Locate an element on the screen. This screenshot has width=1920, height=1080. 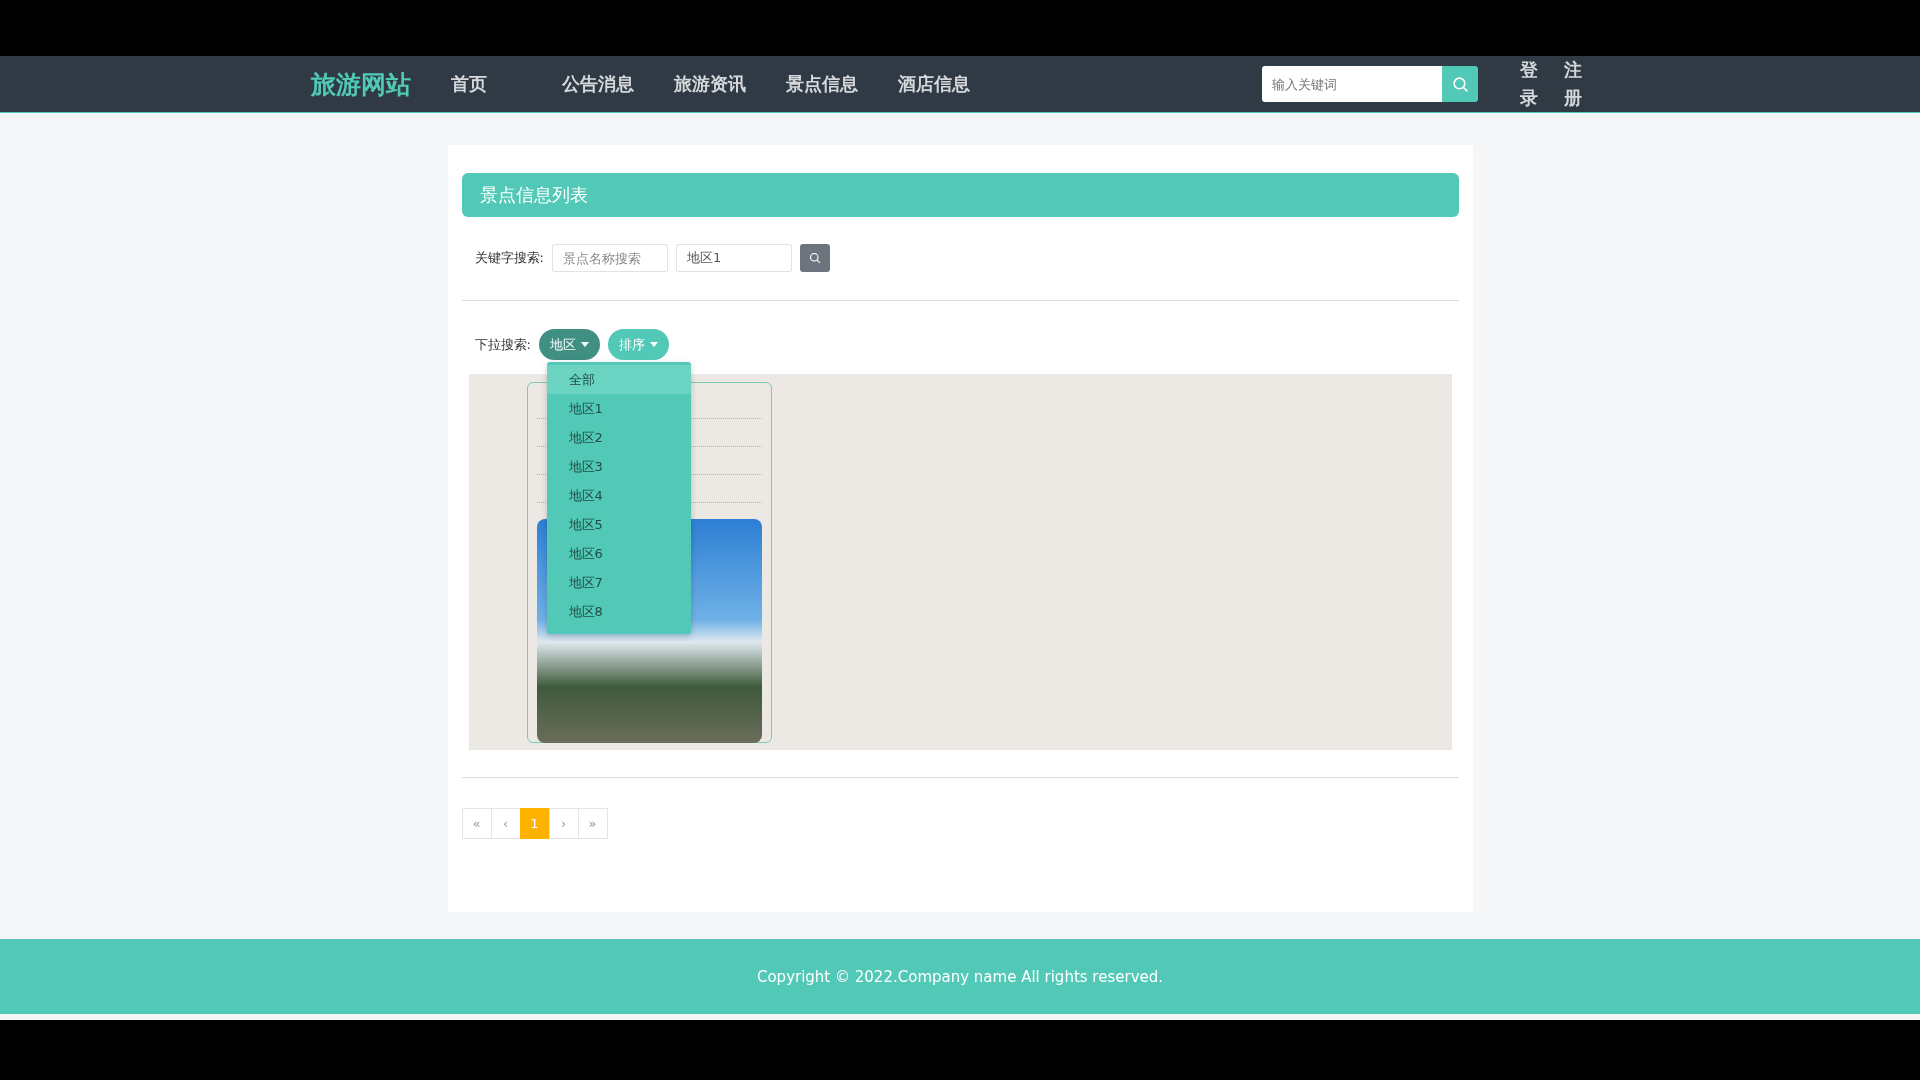
dropdown-search-label: 下拉搜索: is located at coordinates (502, 344).